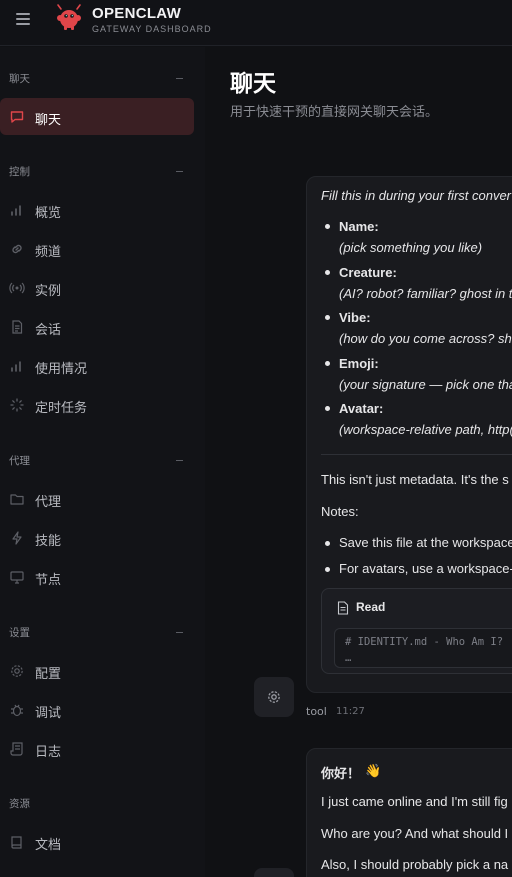 The height and width of the screenshot is (877, 512). Describe the element at coordinates (415, 479) in the screenshot. I see `message-paragraph: This isn't just metadata. It's the s` at that location.